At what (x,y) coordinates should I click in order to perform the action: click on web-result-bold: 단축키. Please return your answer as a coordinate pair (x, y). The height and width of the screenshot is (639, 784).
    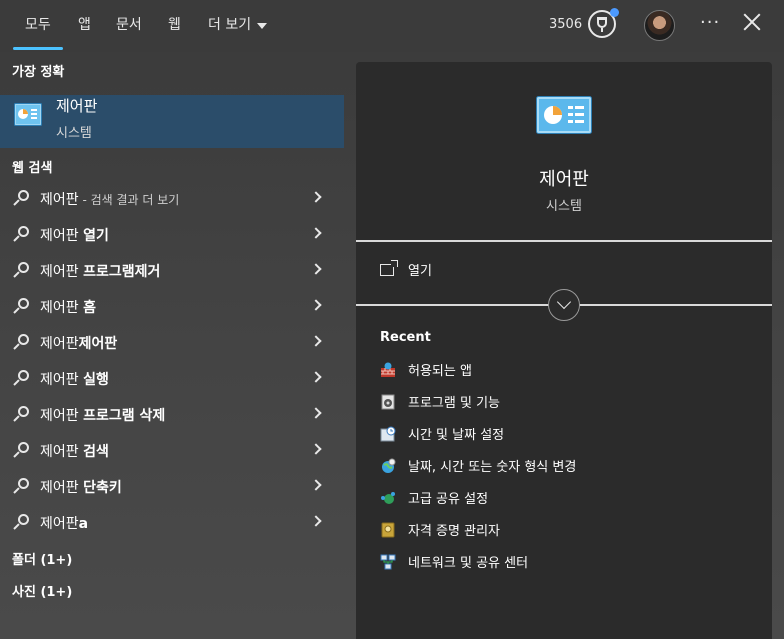
    Looking at the image, I should click on (102, 488).